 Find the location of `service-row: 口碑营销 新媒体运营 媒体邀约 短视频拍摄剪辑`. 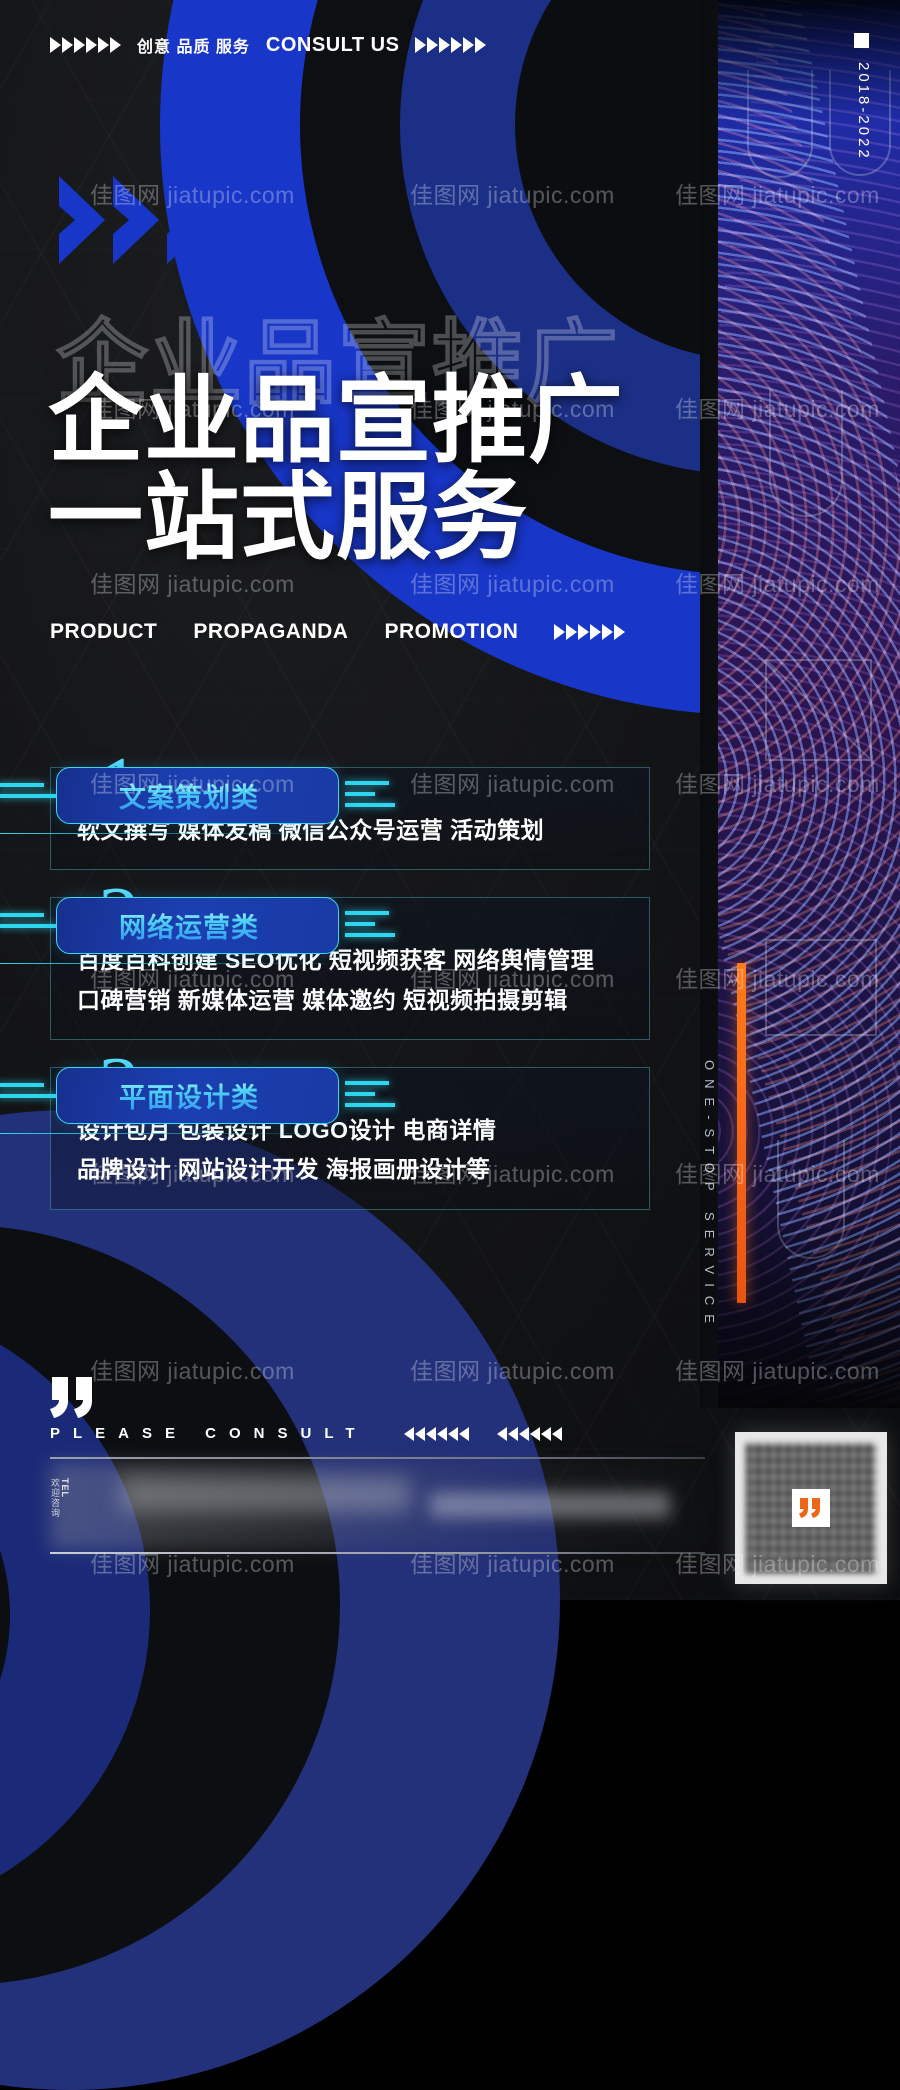

service-row: 口碑营销 新媒体运营 媒体邀约 短视频拍摄剪辑 is located at coordinates (322, 999).